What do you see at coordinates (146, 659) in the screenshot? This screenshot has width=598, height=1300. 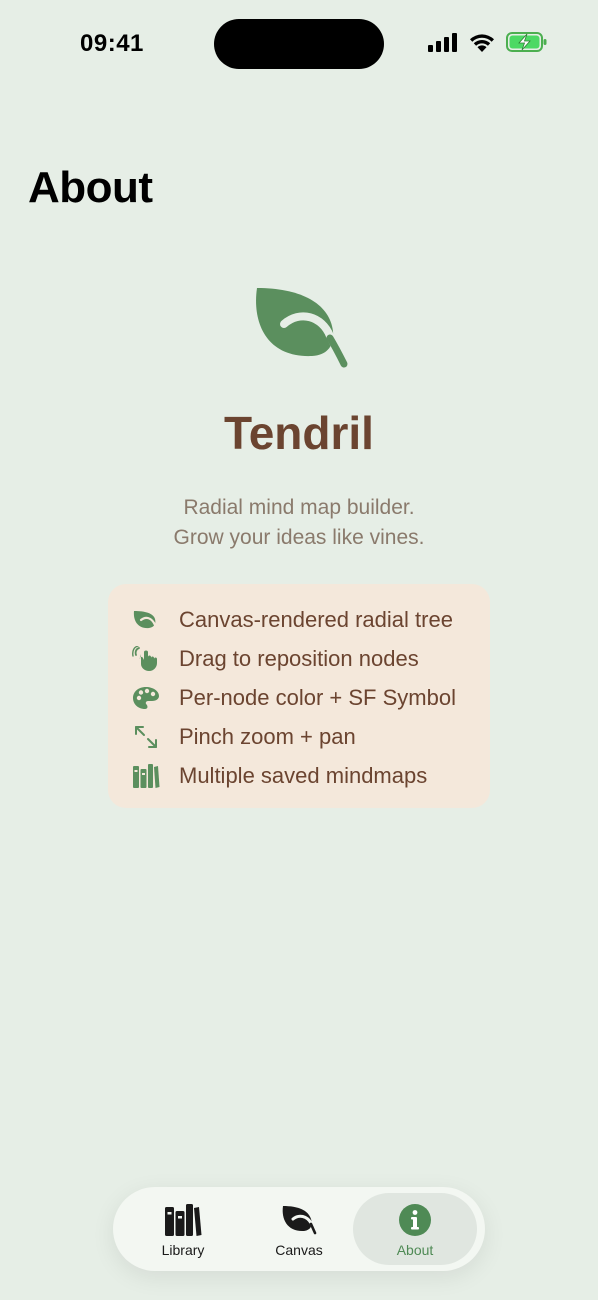 I see `hand-drag-icon` at bounding box center [146, 659].